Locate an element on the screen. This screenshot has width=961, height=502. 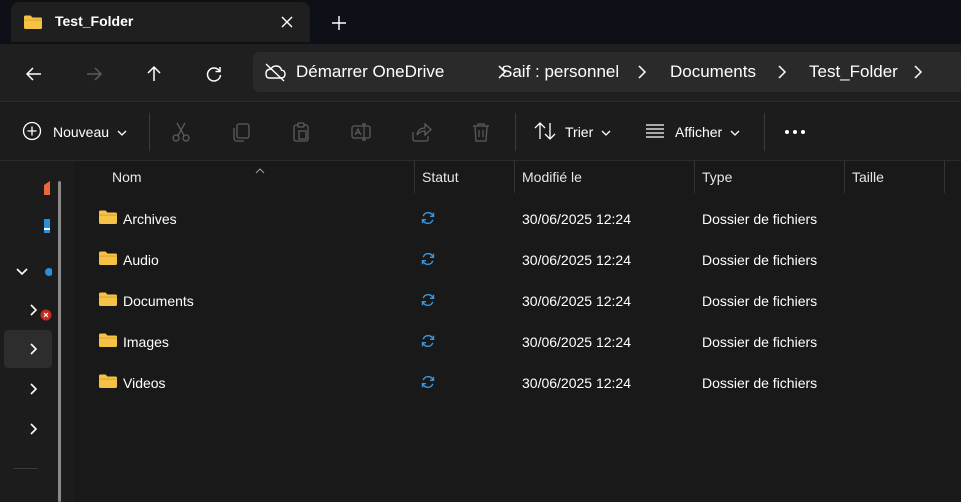
sort-button: Trier is located at coordinates (572, 132).